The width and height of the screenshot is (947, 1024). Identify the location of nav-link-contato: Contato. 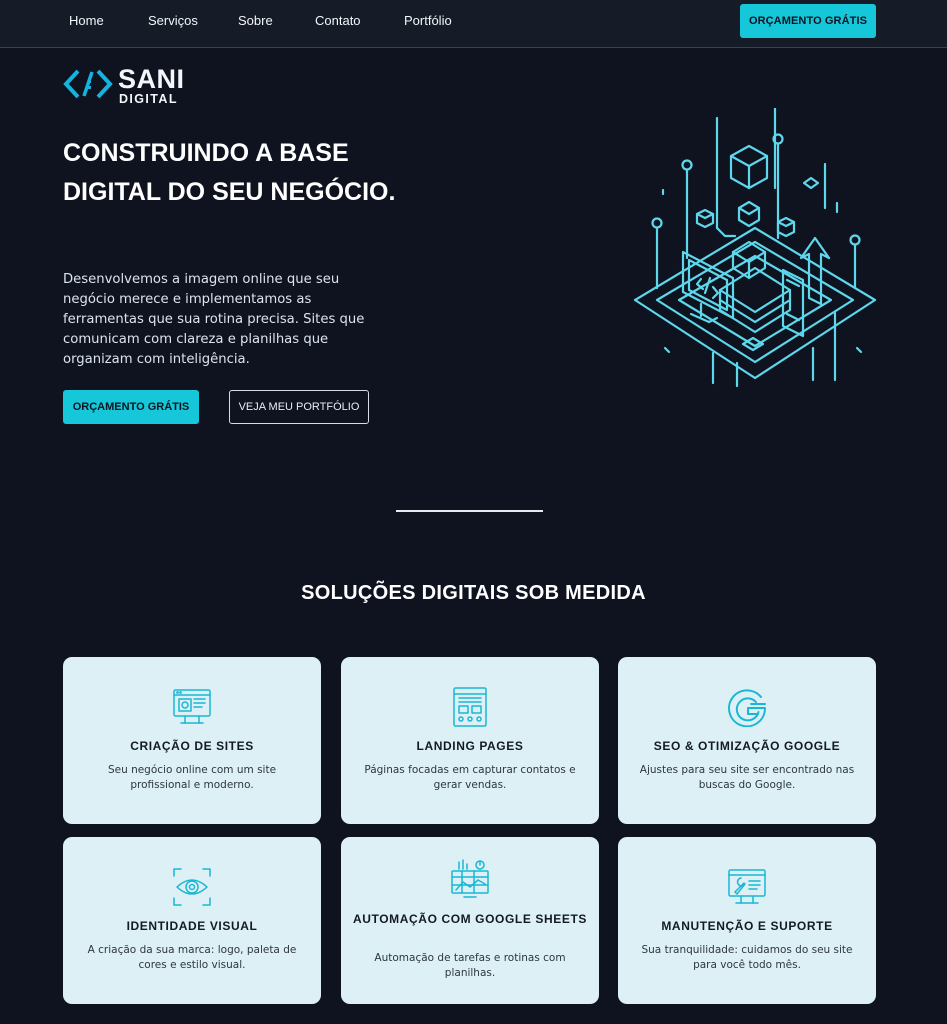
(338, 20).